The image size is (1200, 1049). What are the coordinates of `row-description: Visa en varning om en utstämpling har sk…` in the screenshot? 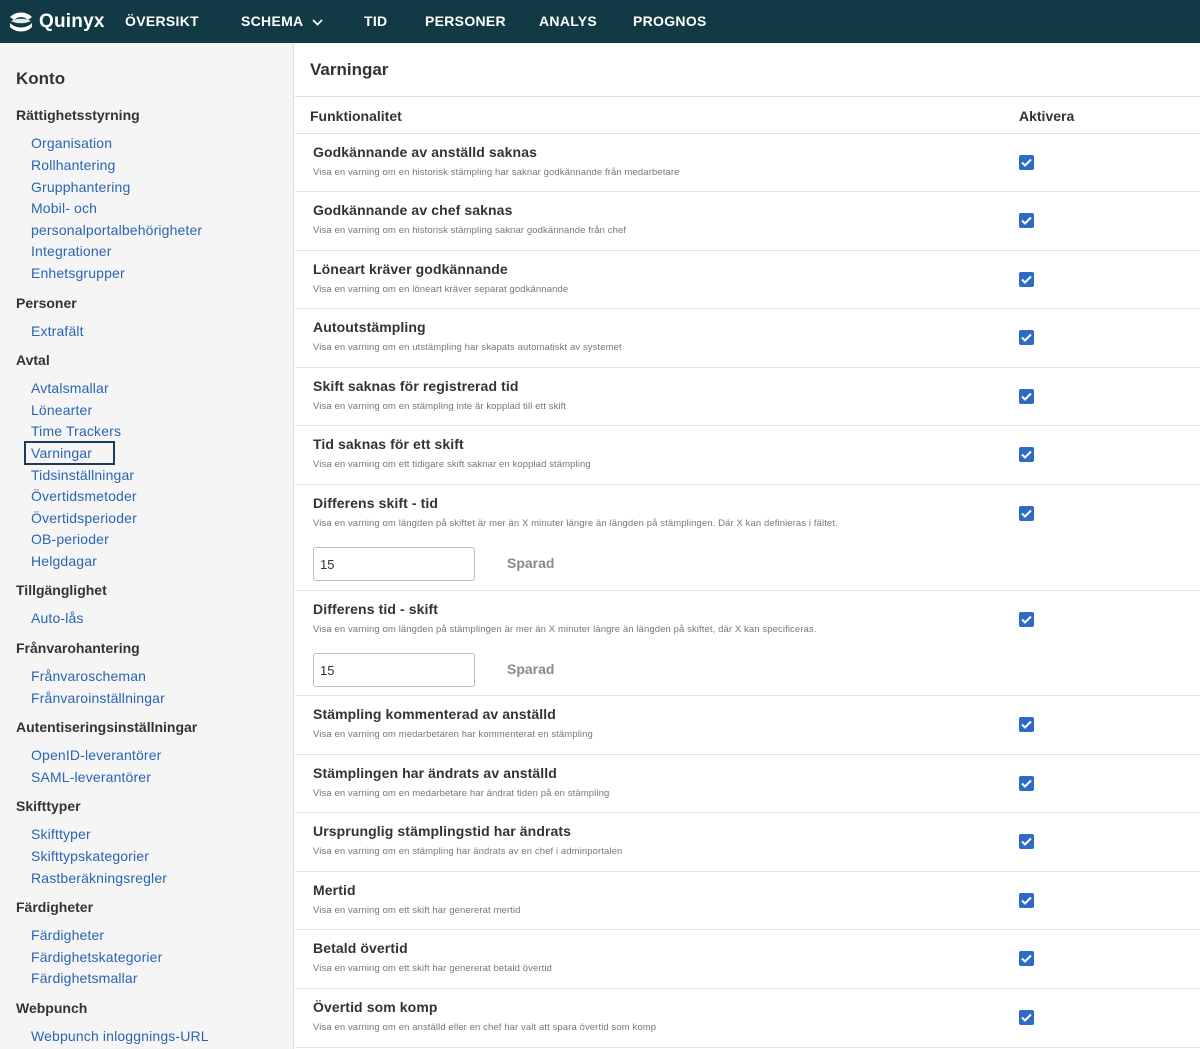 It's located at (467, 347).